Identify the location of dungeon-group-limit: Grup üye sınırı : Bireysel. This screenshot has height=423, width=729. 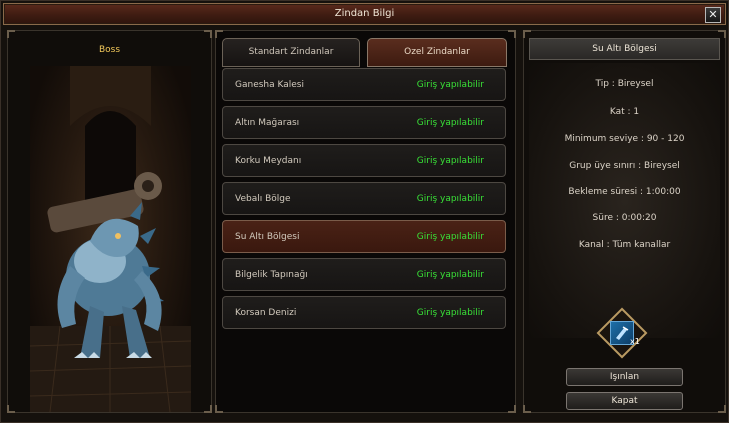
(624, 166).